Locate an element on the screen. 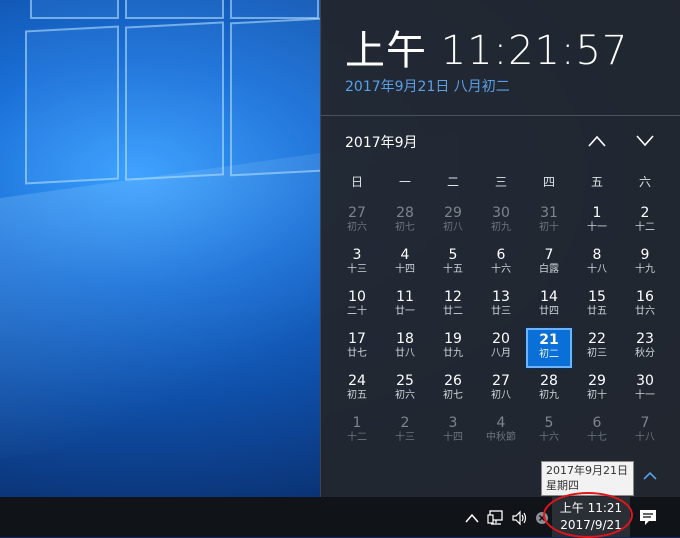 The image size is (680, 538). calendar-day: 13 廿三 is located at coordinates (501, 306).